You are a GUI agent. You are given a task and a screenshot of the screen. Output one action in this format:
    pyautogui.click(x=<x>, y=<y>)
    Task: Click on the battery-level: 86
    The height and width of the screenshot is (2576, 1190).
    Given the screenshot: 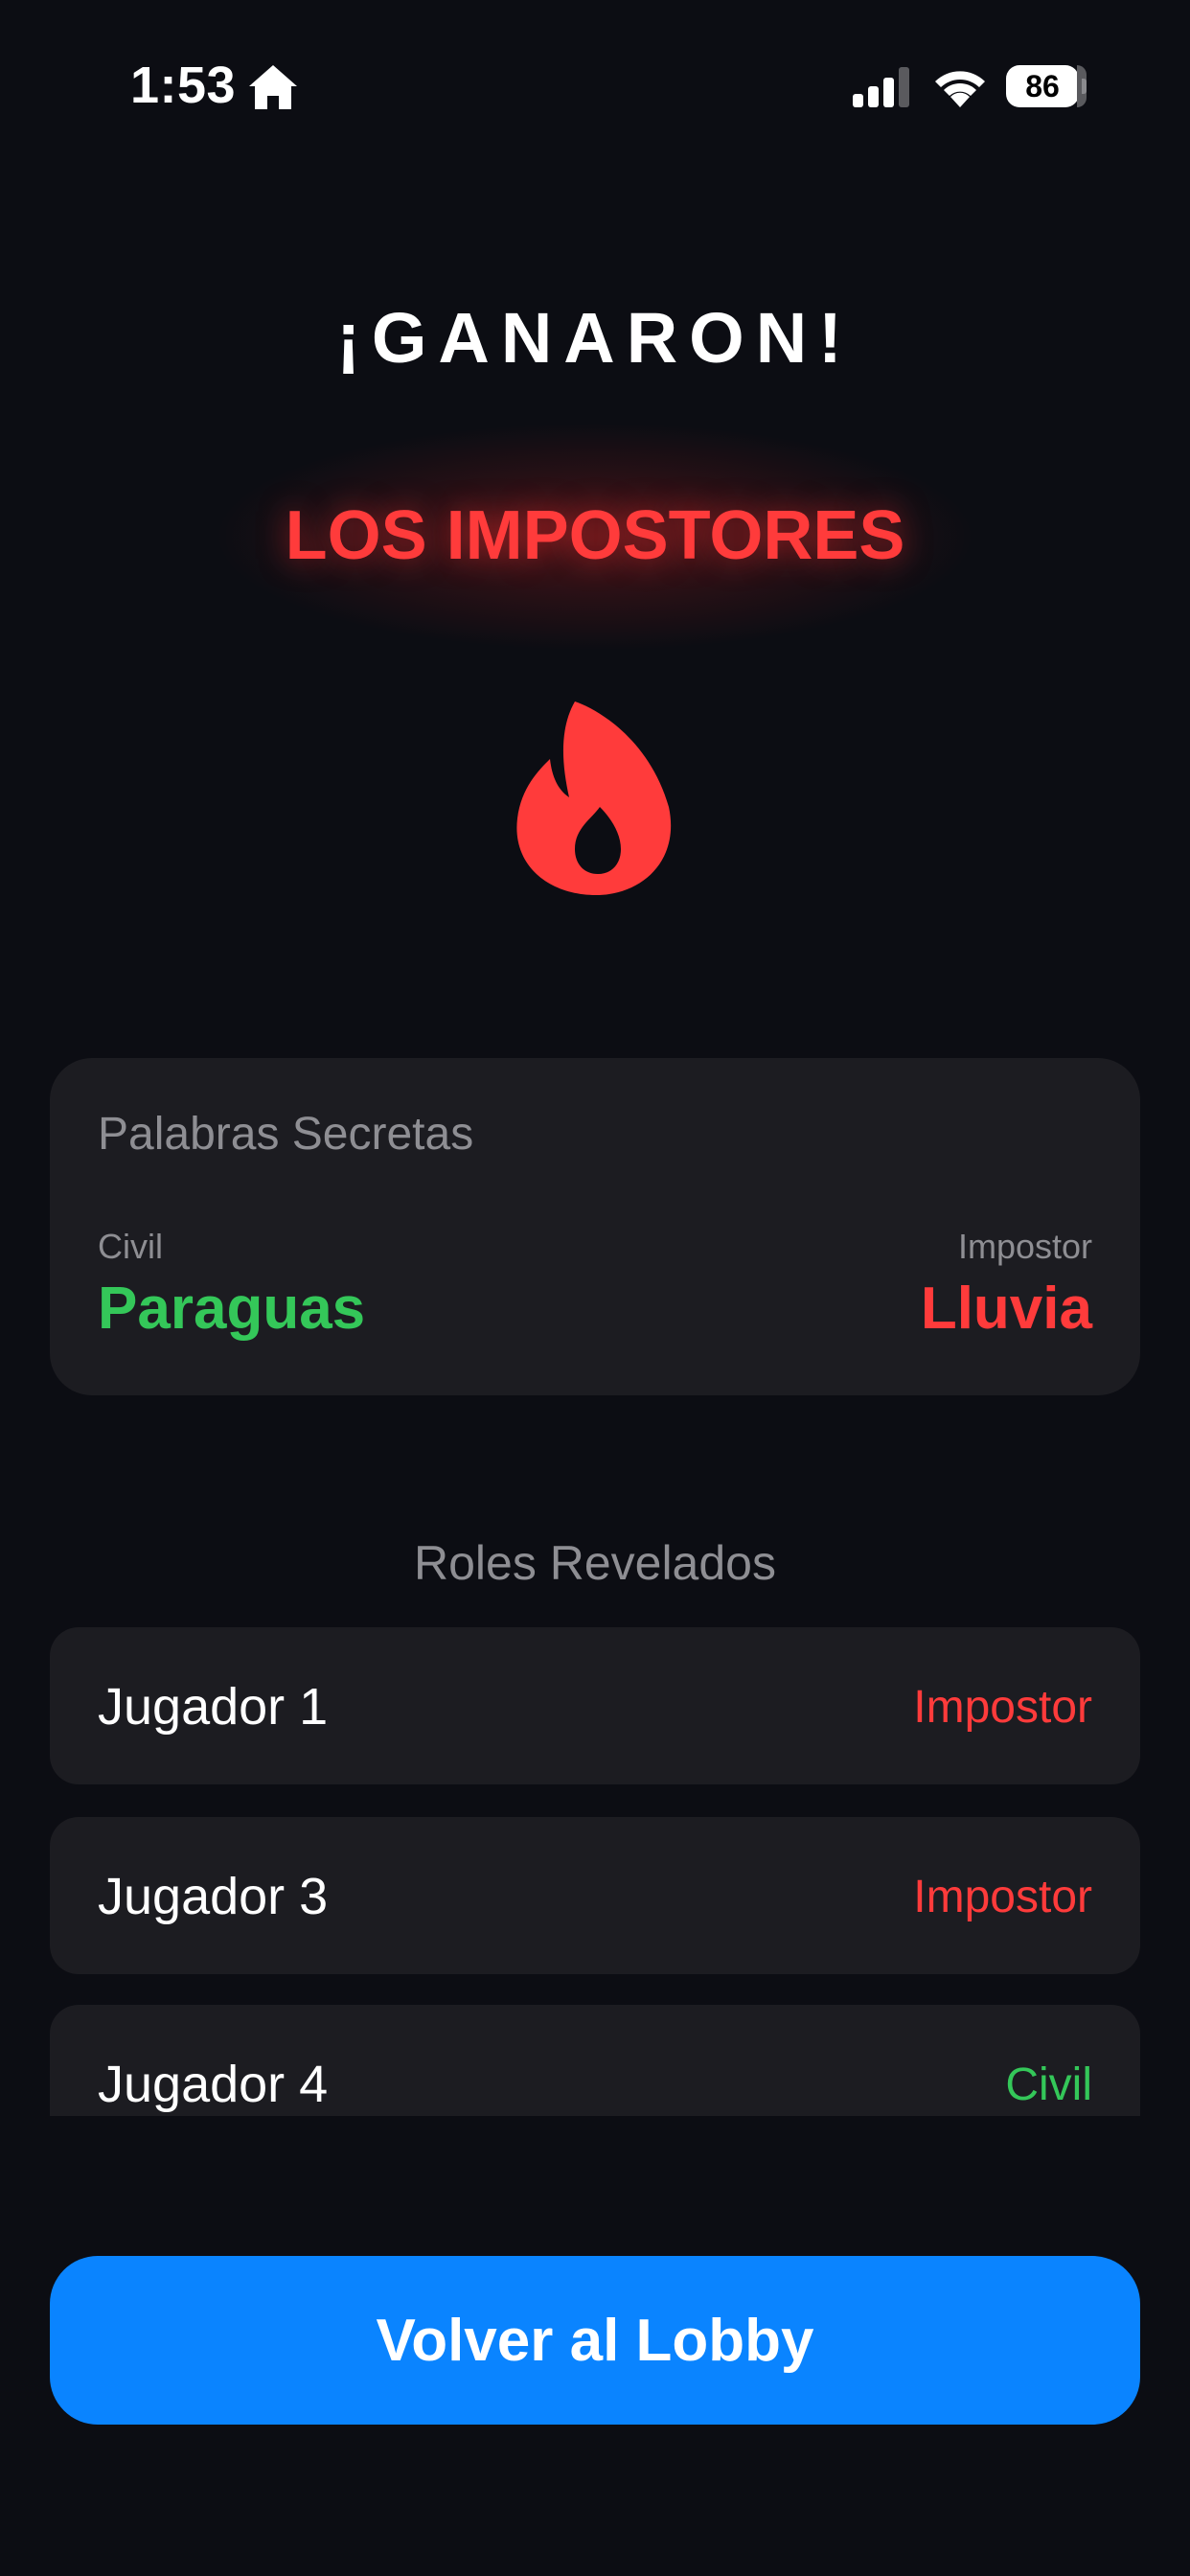 What is the action you would take?
    pyautogui.click(x=1042, y=86)
    